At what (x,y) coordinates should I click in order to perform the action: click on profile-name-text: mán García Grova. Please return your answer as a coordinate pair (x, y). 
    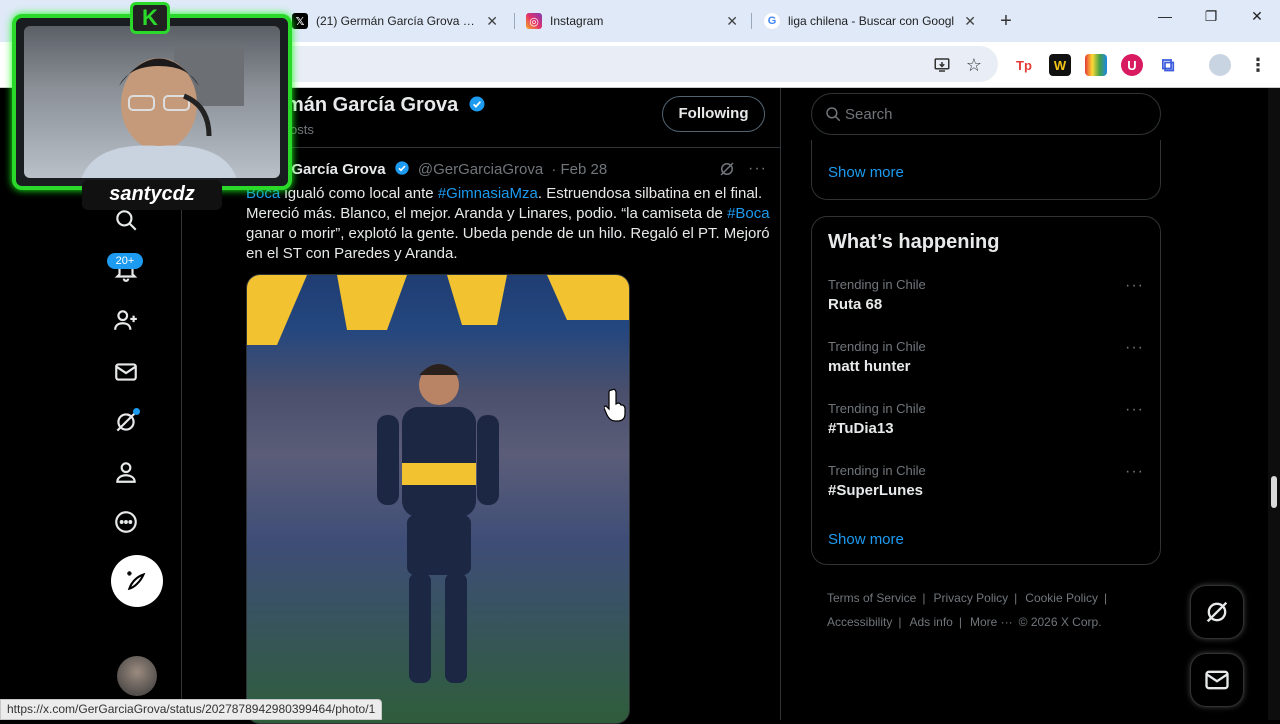
    Looking at the image, I should click on (372, 105).